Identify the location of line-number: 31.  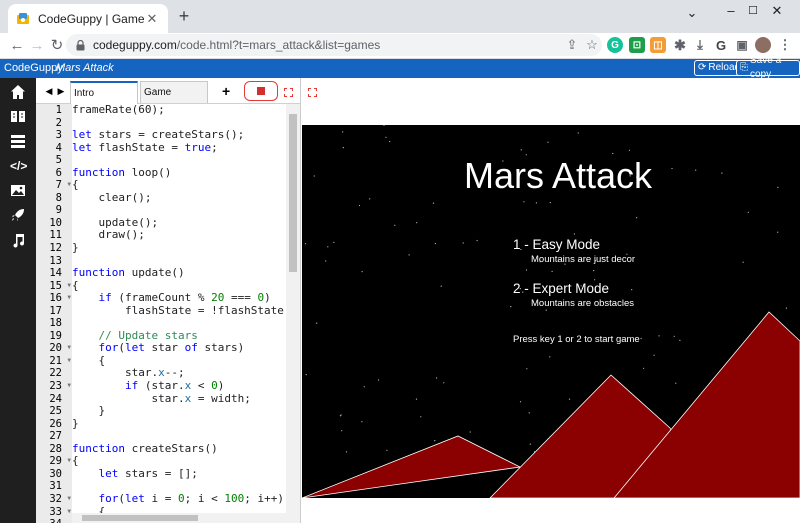
(55, 486).